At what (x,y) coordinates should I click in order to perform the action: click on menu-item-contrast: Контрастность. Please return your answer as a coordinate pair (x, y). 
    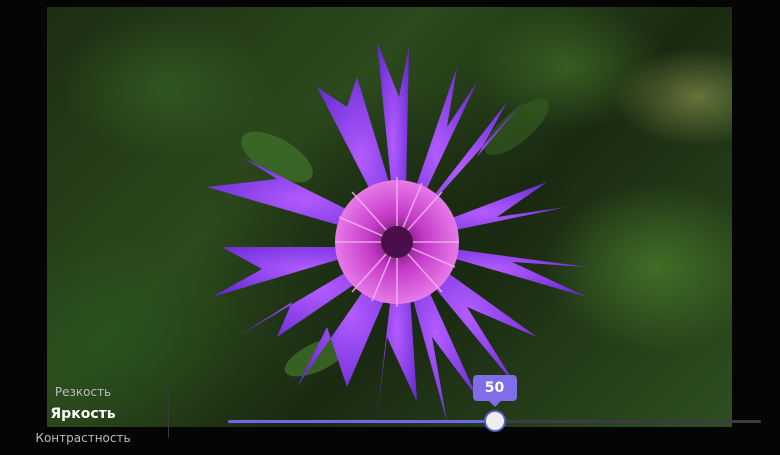
    Looking at the image, I should click on (83, 438).